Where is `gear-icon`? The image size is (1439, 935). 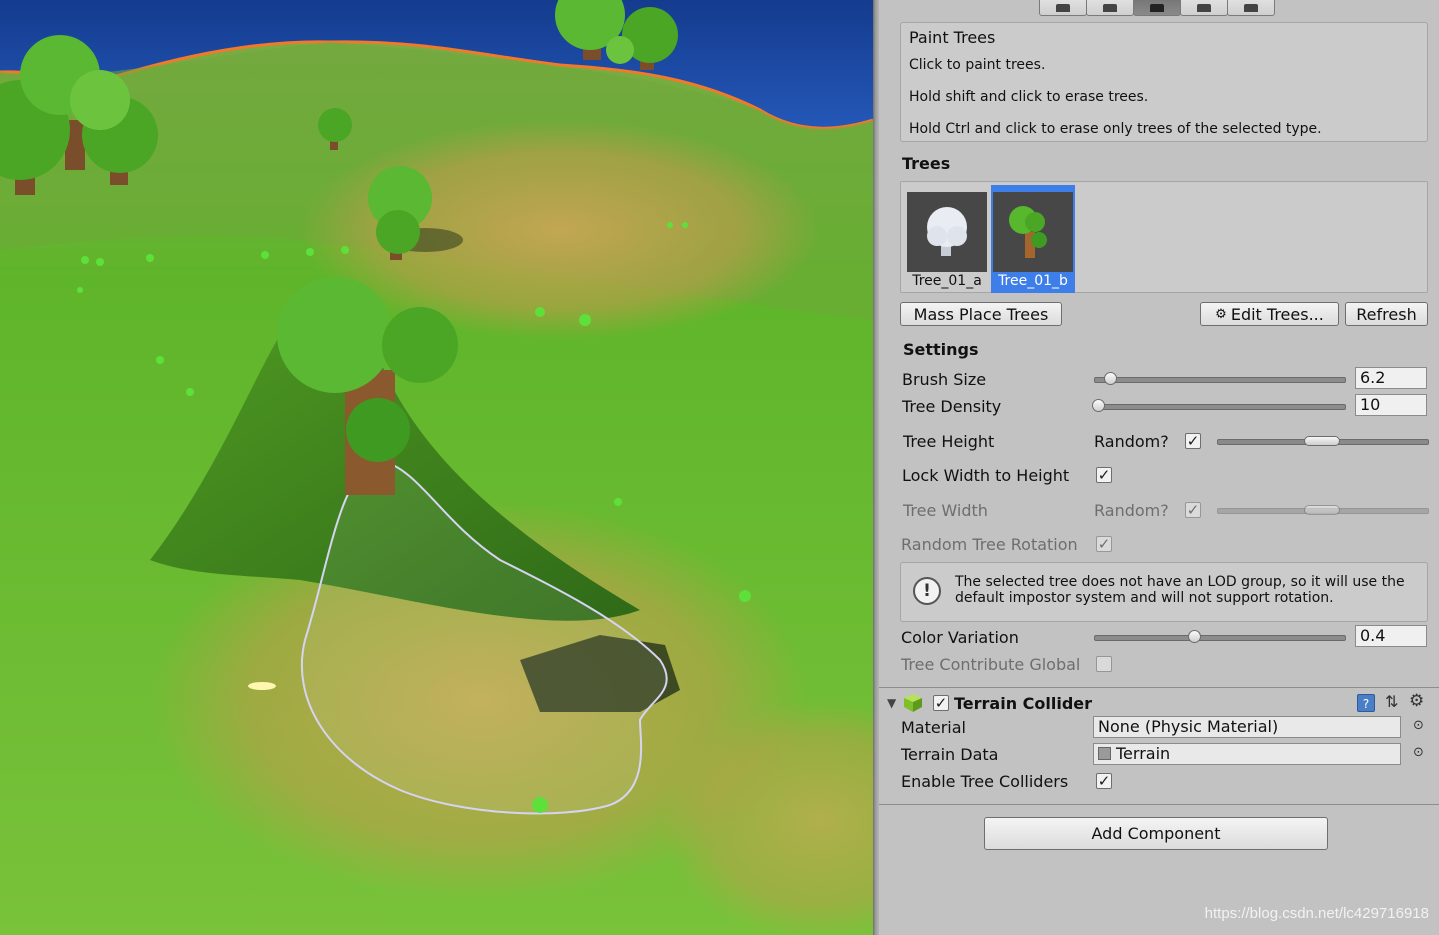
gear-icon is located at coordinates (1251, 8).